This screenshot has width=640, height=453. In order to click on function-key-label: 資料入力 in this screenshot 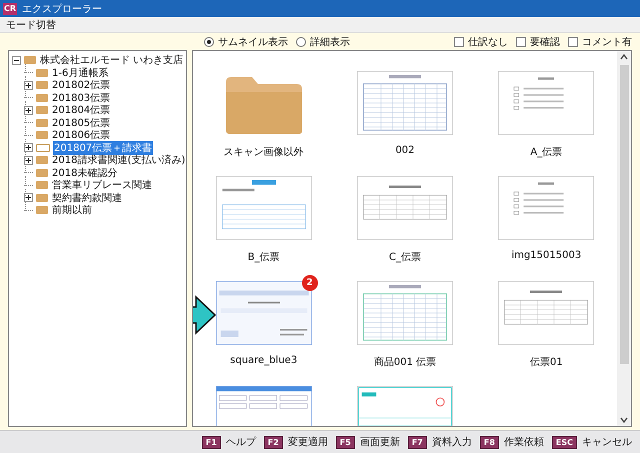, I will do `click(452, 442)`.